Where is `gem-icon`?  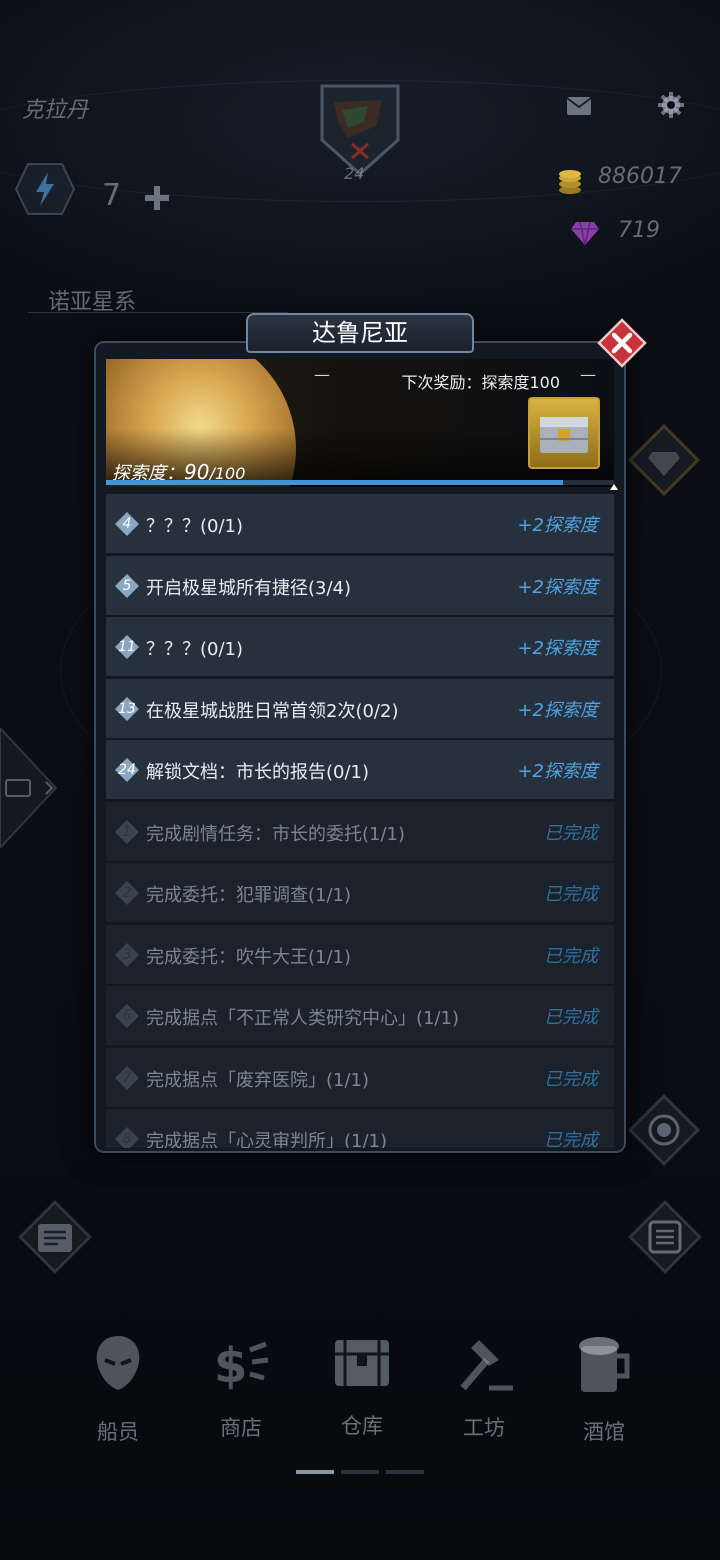 gem-icon is located at coordinates (585, 233).